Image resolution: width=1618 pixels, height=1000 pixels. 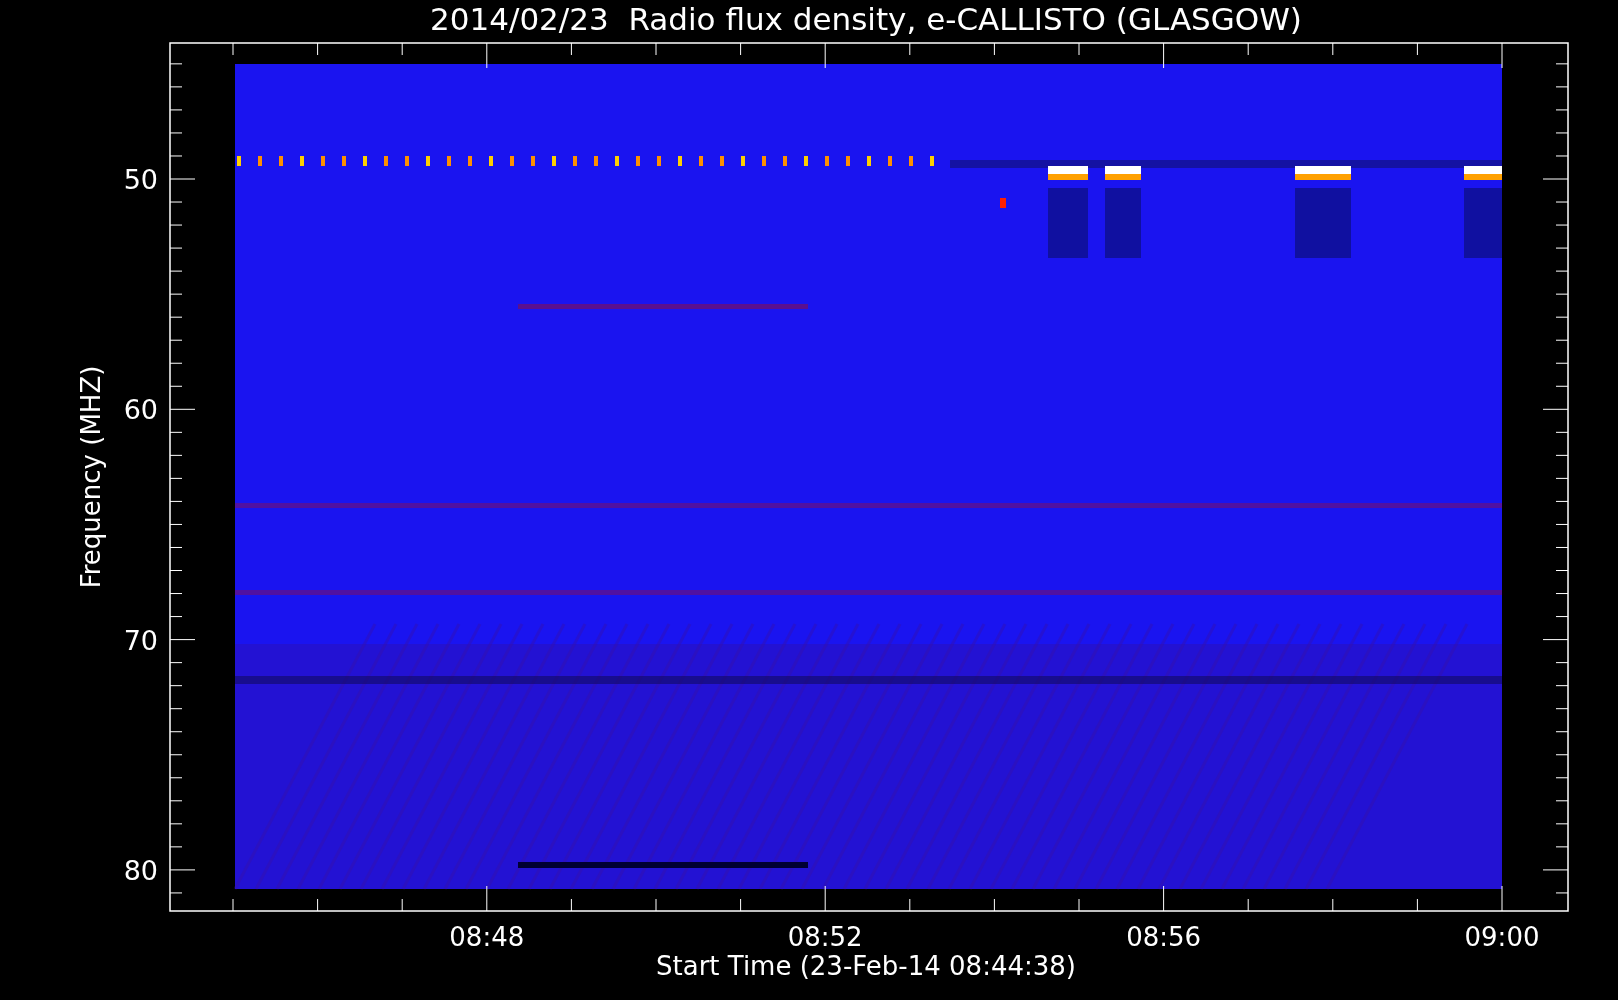 I want to click on plot-title: 2014/02/23 Radio flux density, e-CALLISTO (GLASGOW), so click(x=866, y=19).